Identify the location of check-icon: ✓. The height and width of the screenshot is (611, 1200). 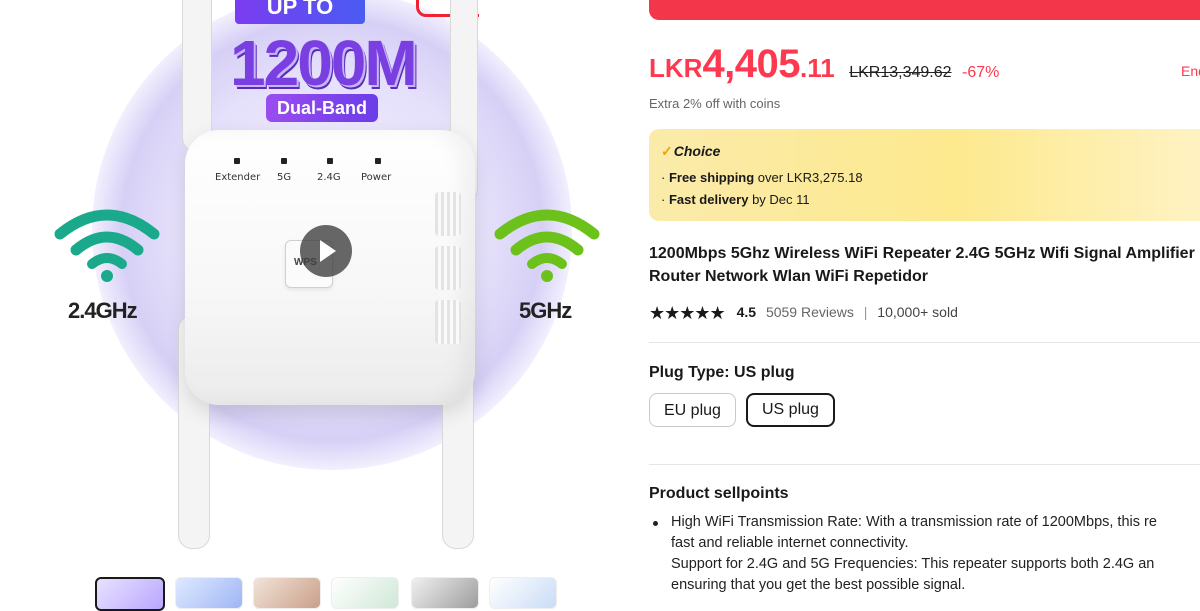
(667, 151).